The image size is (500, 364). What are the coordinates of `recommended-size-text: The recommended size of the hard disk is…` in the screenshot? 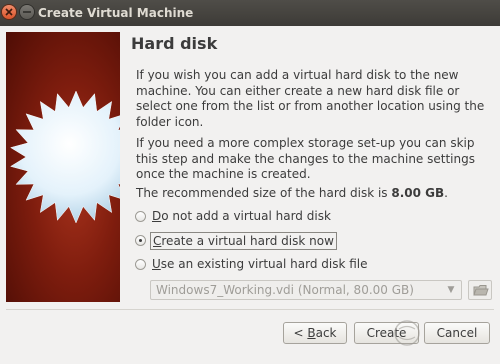 It's located at (314, 194).